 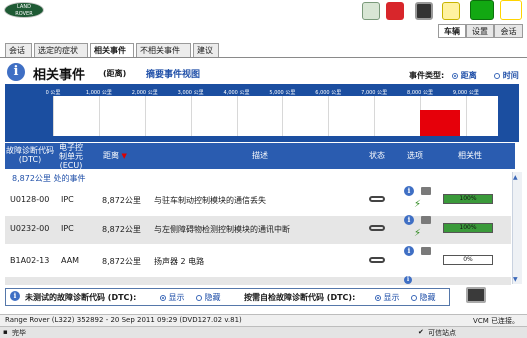 I want to click on untested-hide-option: 隐藏, so click(x=208, y=297).